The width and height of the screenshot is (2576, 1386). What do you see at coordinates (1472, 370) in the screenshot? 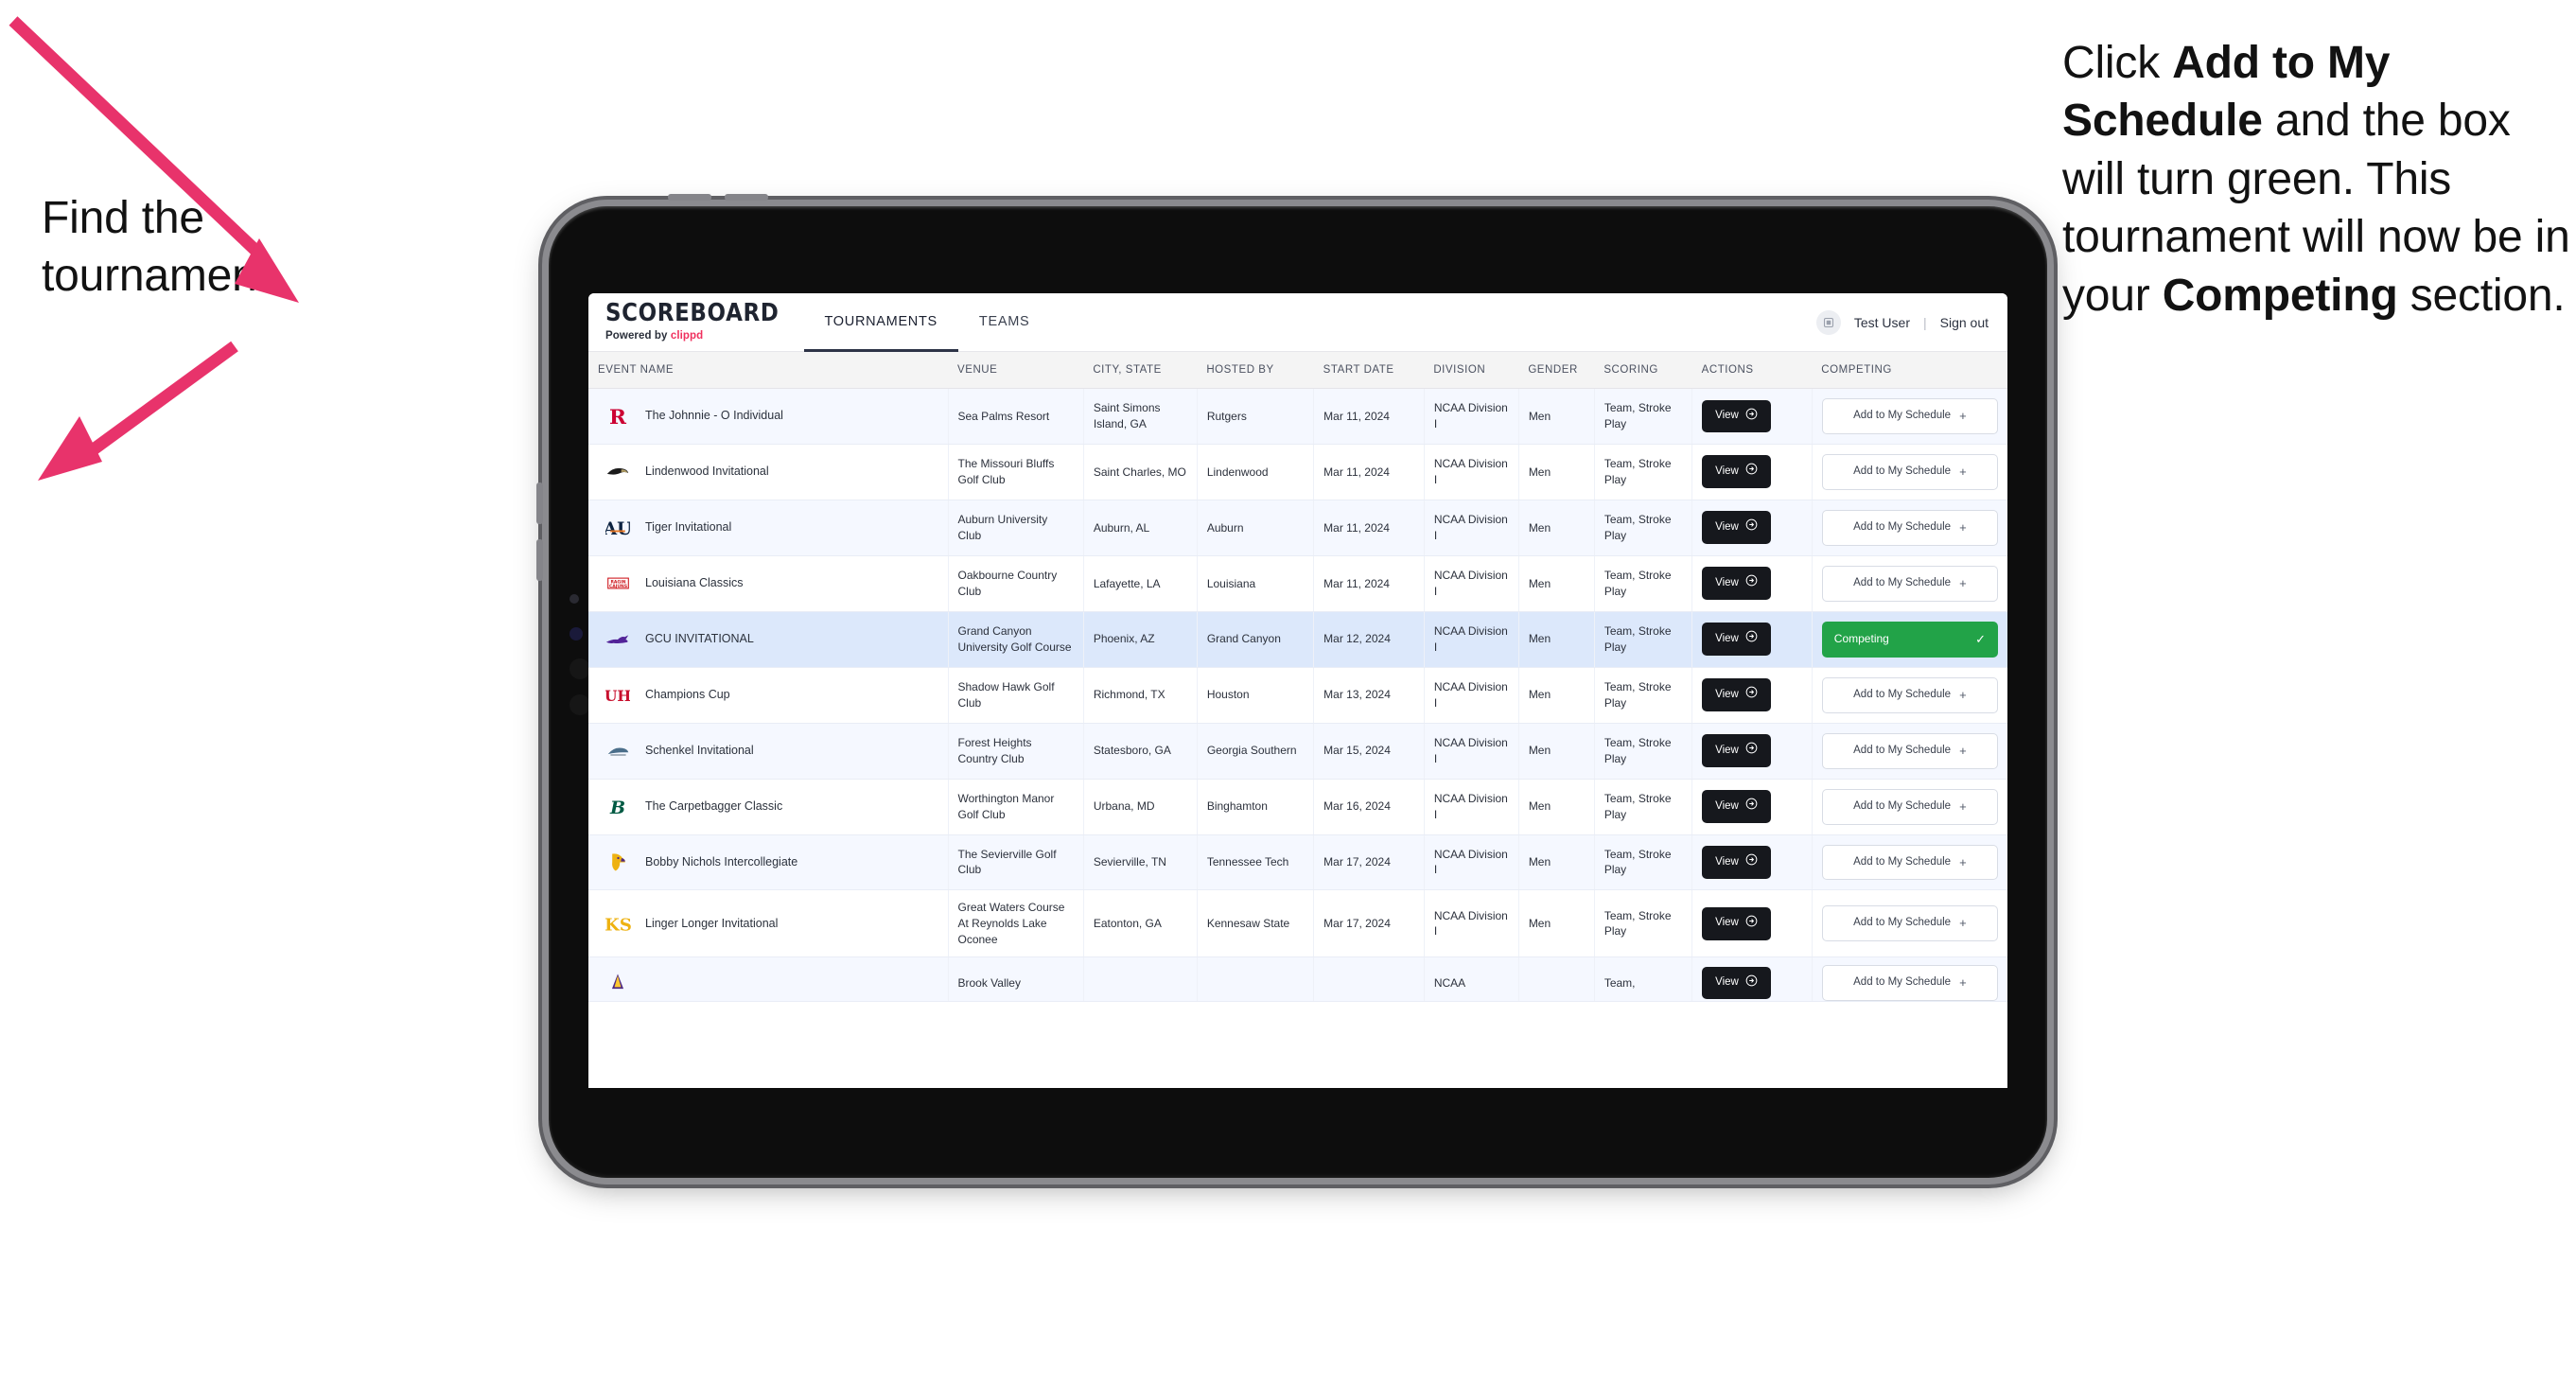
I see `column-header-division: DIVISION` at bounding box center [1472, 370].